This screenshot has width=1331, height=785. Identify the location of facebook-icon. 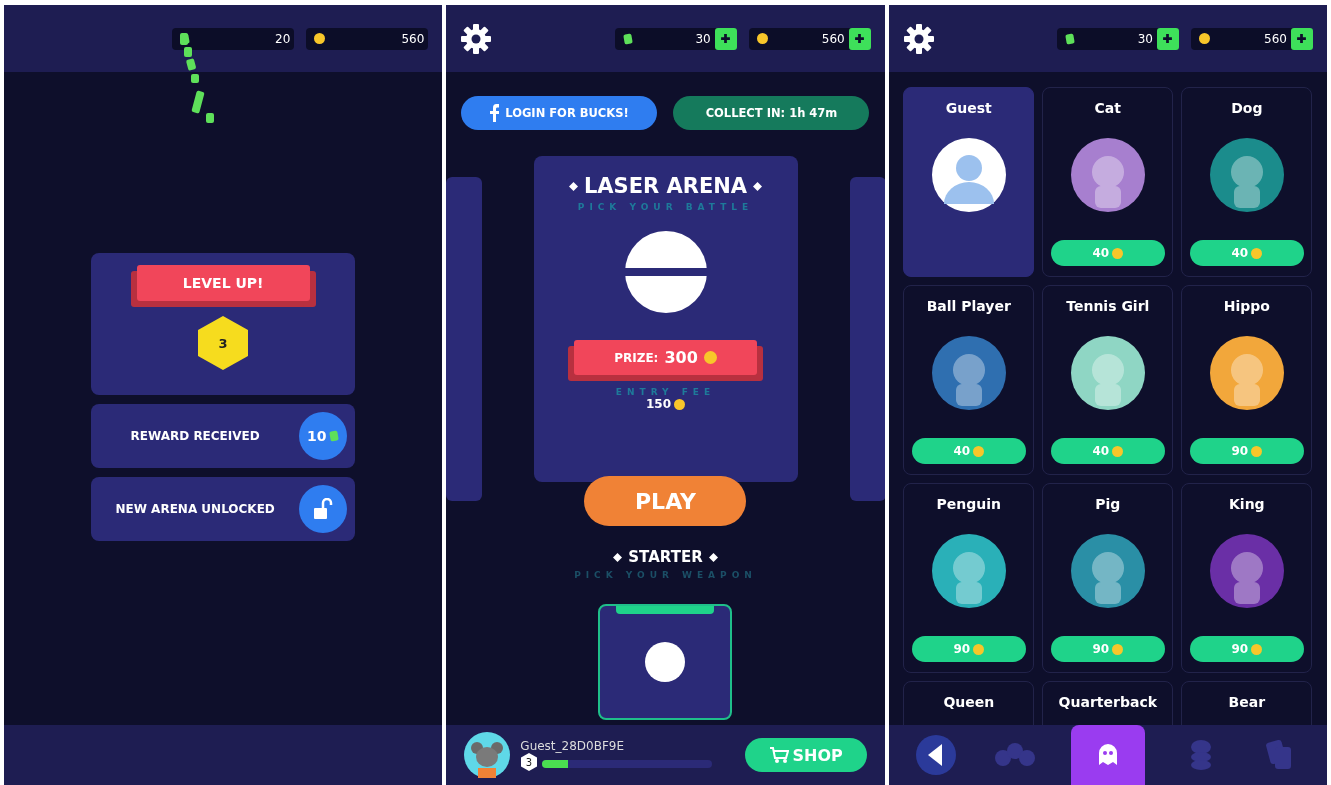
(495, 113).